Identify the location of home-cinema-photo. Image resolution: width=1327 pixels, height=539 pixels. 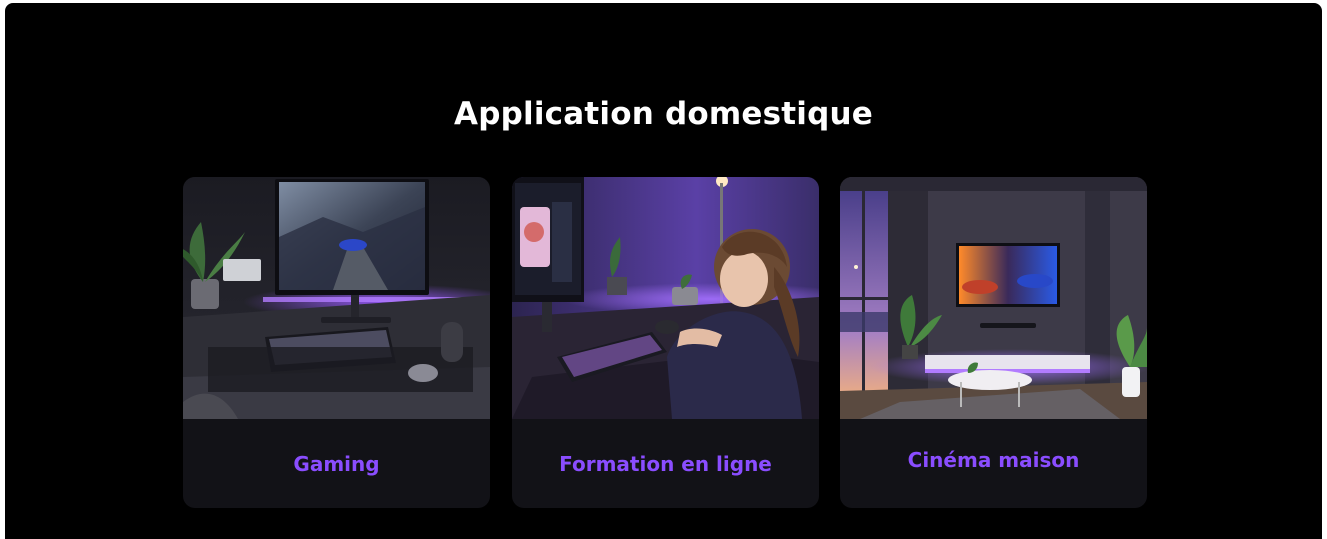
(993, 298).